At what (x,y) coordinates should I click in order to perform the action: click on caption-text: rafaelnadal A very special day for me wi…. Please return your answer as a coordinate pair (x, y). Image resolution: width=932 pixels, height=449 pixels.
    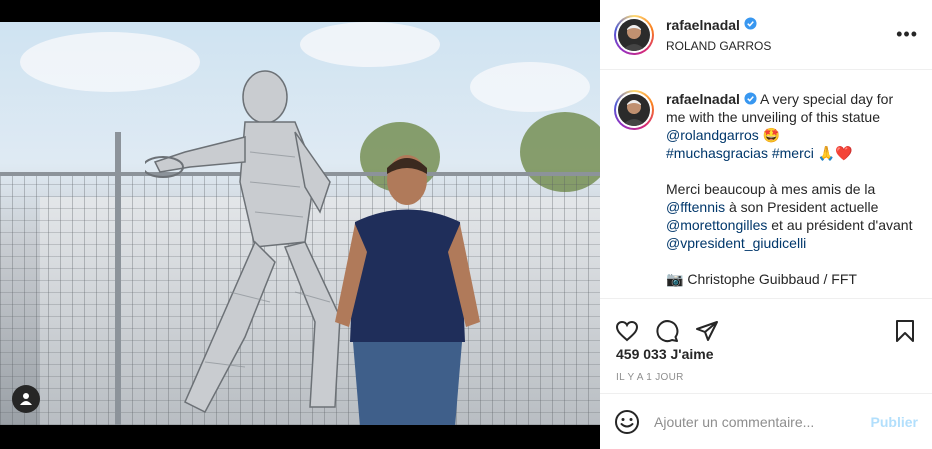
    Looking at the image, I should click on (791, 194).